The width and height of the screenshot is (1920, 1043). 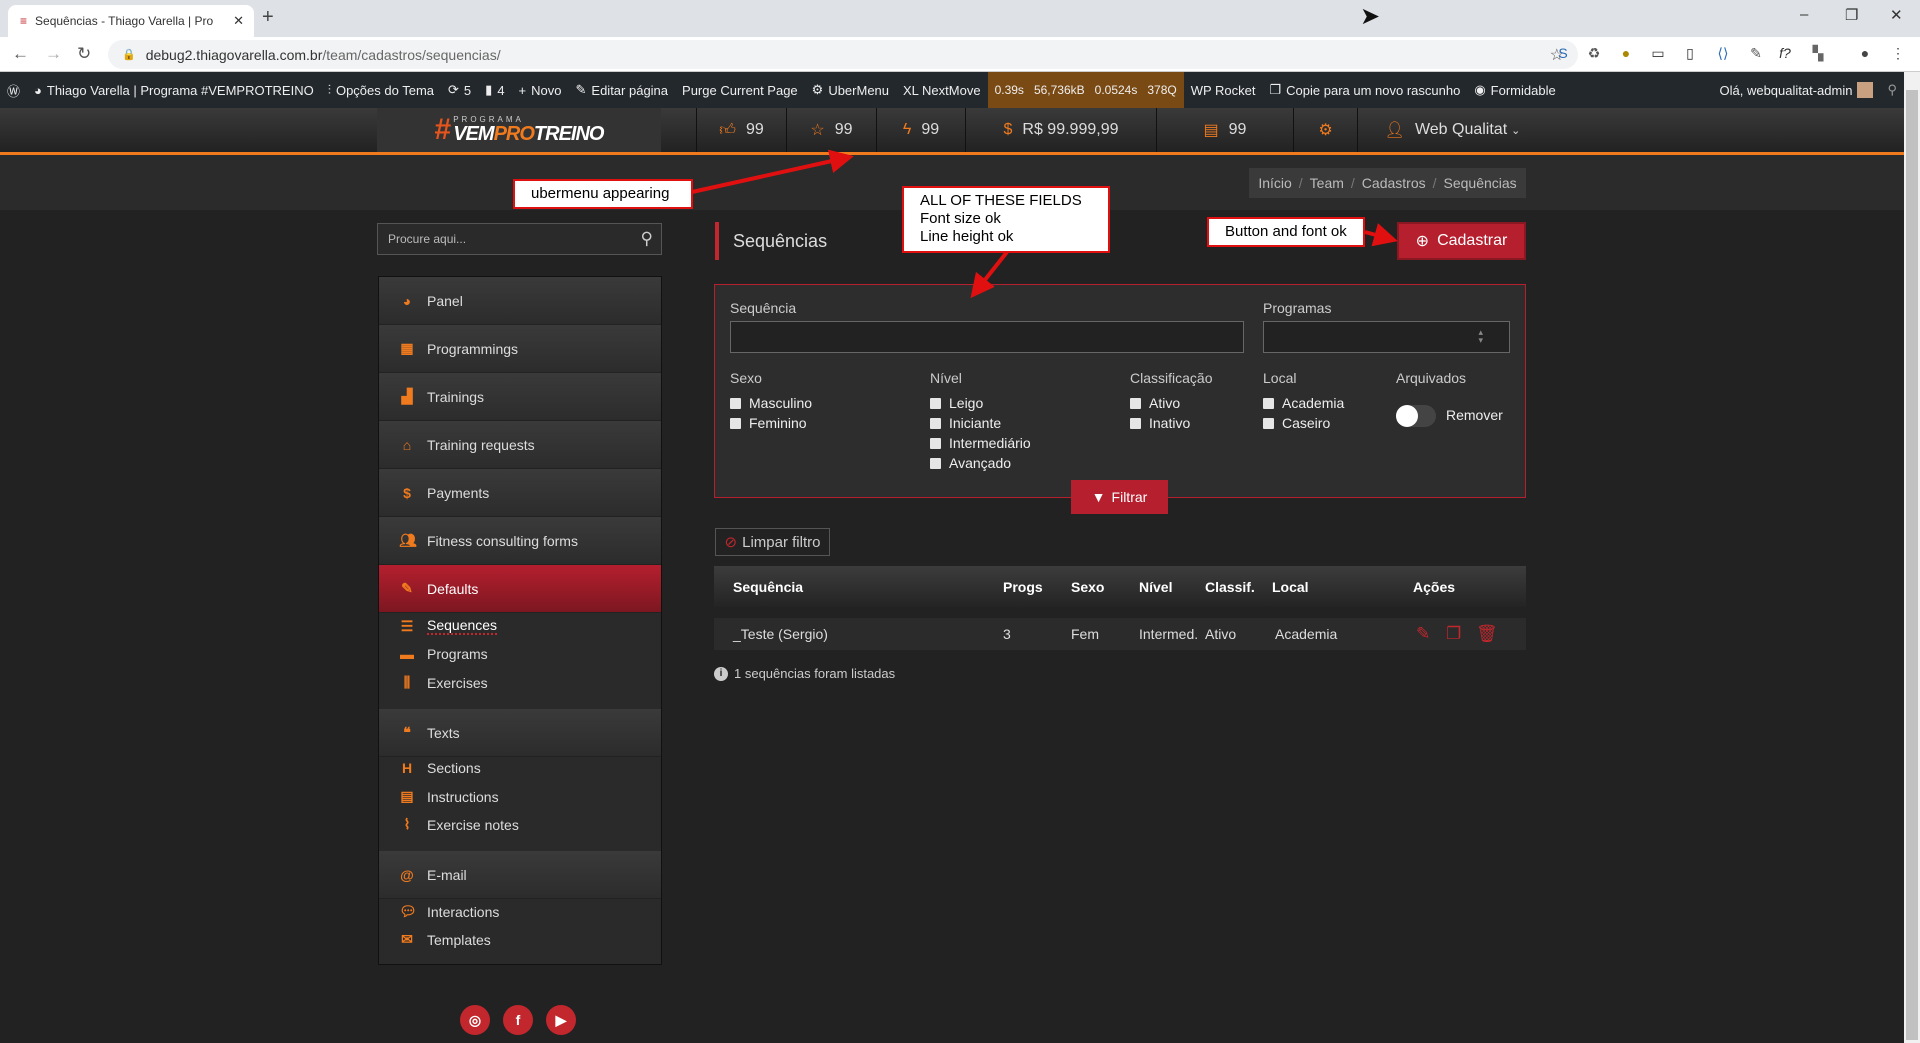 I want to click on annotation-arrows, so click(x=1044, y=224).